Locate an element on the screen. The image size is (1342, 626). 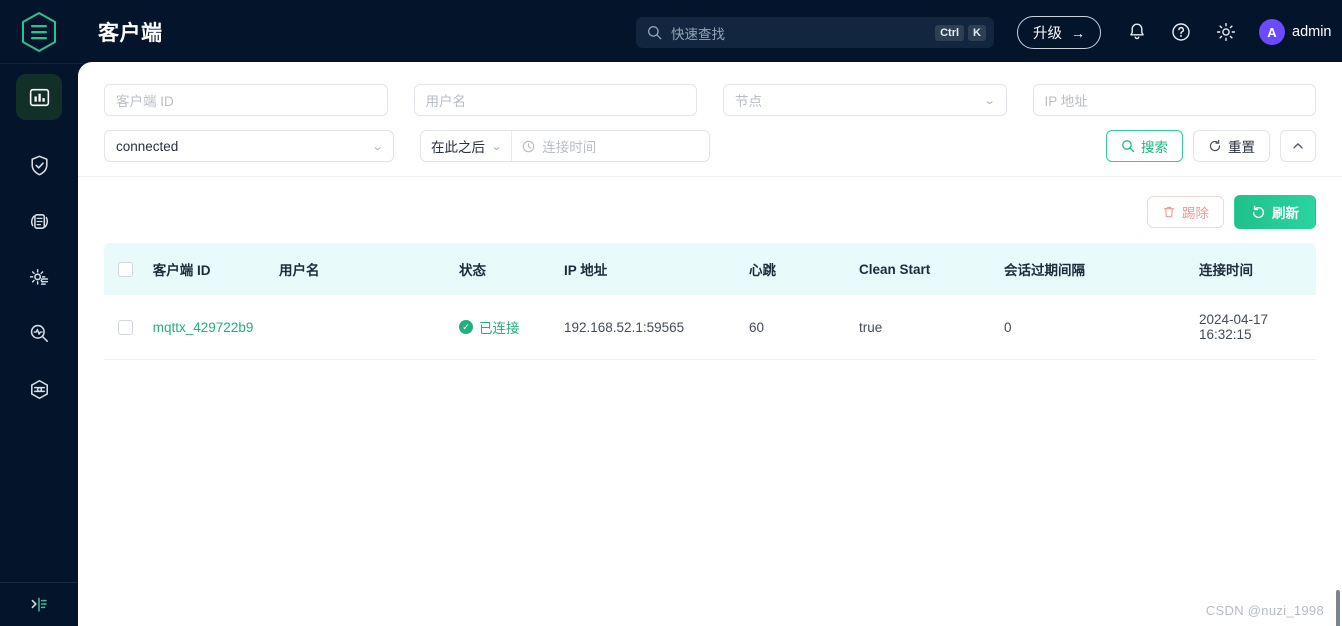
row-select-checkbox is located at coordinates (125, 327).